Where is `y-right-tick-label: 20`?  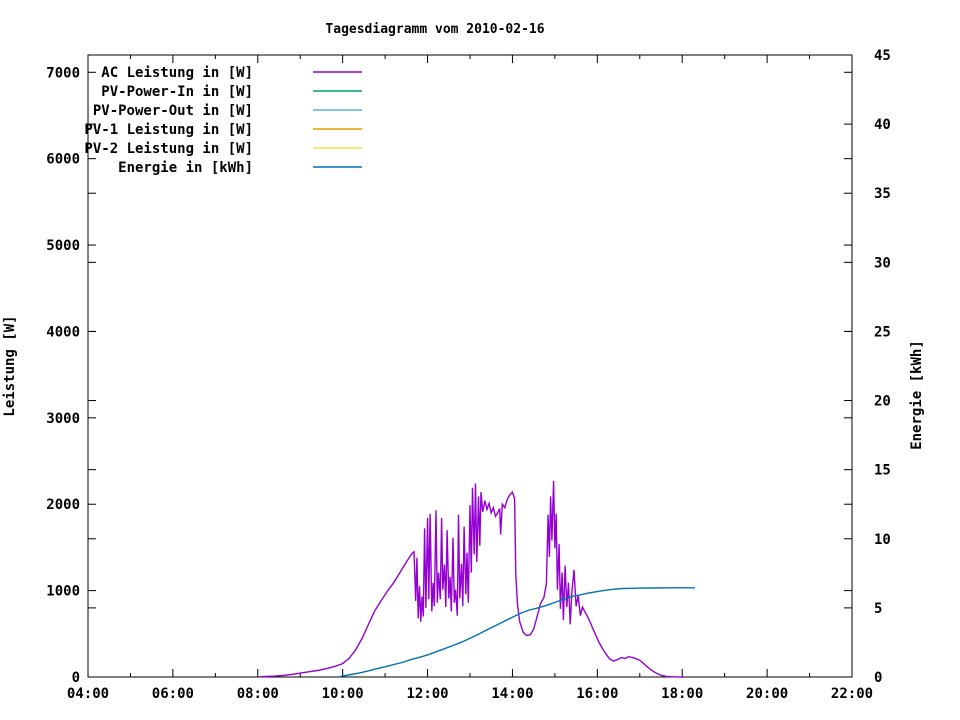
y-right-tick-label: 20 is located at coordinates (882, 402).